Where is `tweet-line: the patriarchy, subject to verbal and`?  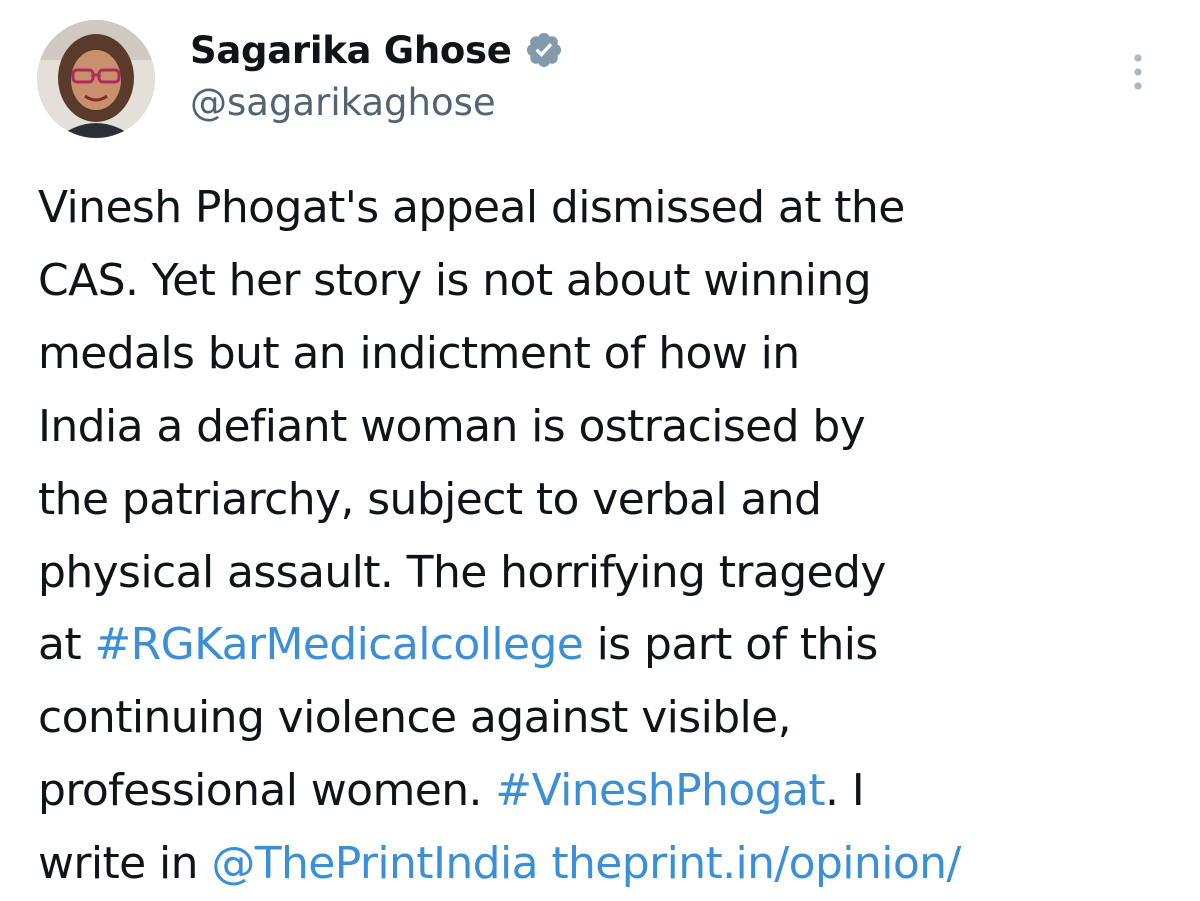
tweet-line: the patriarchy, subject to verbal and is located at coordinates (608, 500).